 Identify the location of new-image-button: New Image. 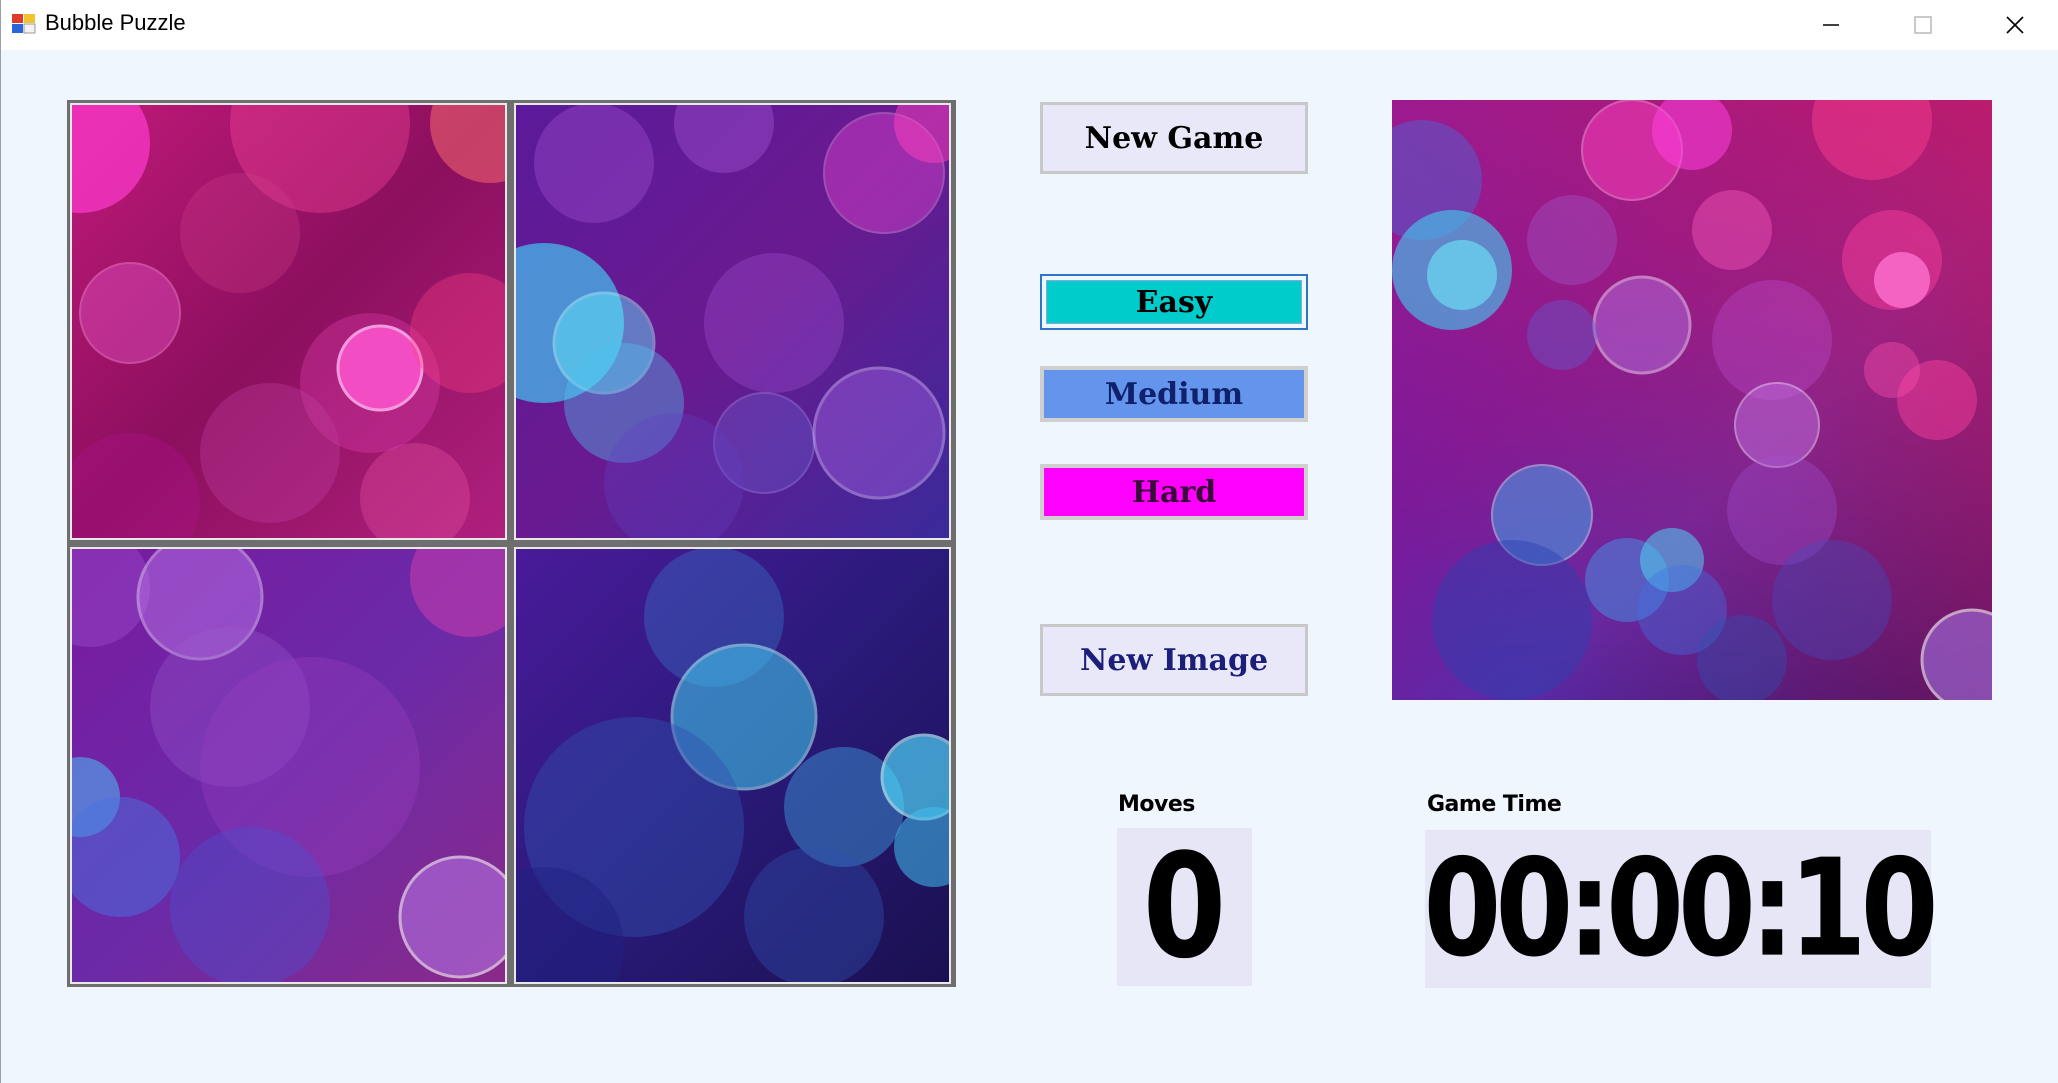
(1174, 660).